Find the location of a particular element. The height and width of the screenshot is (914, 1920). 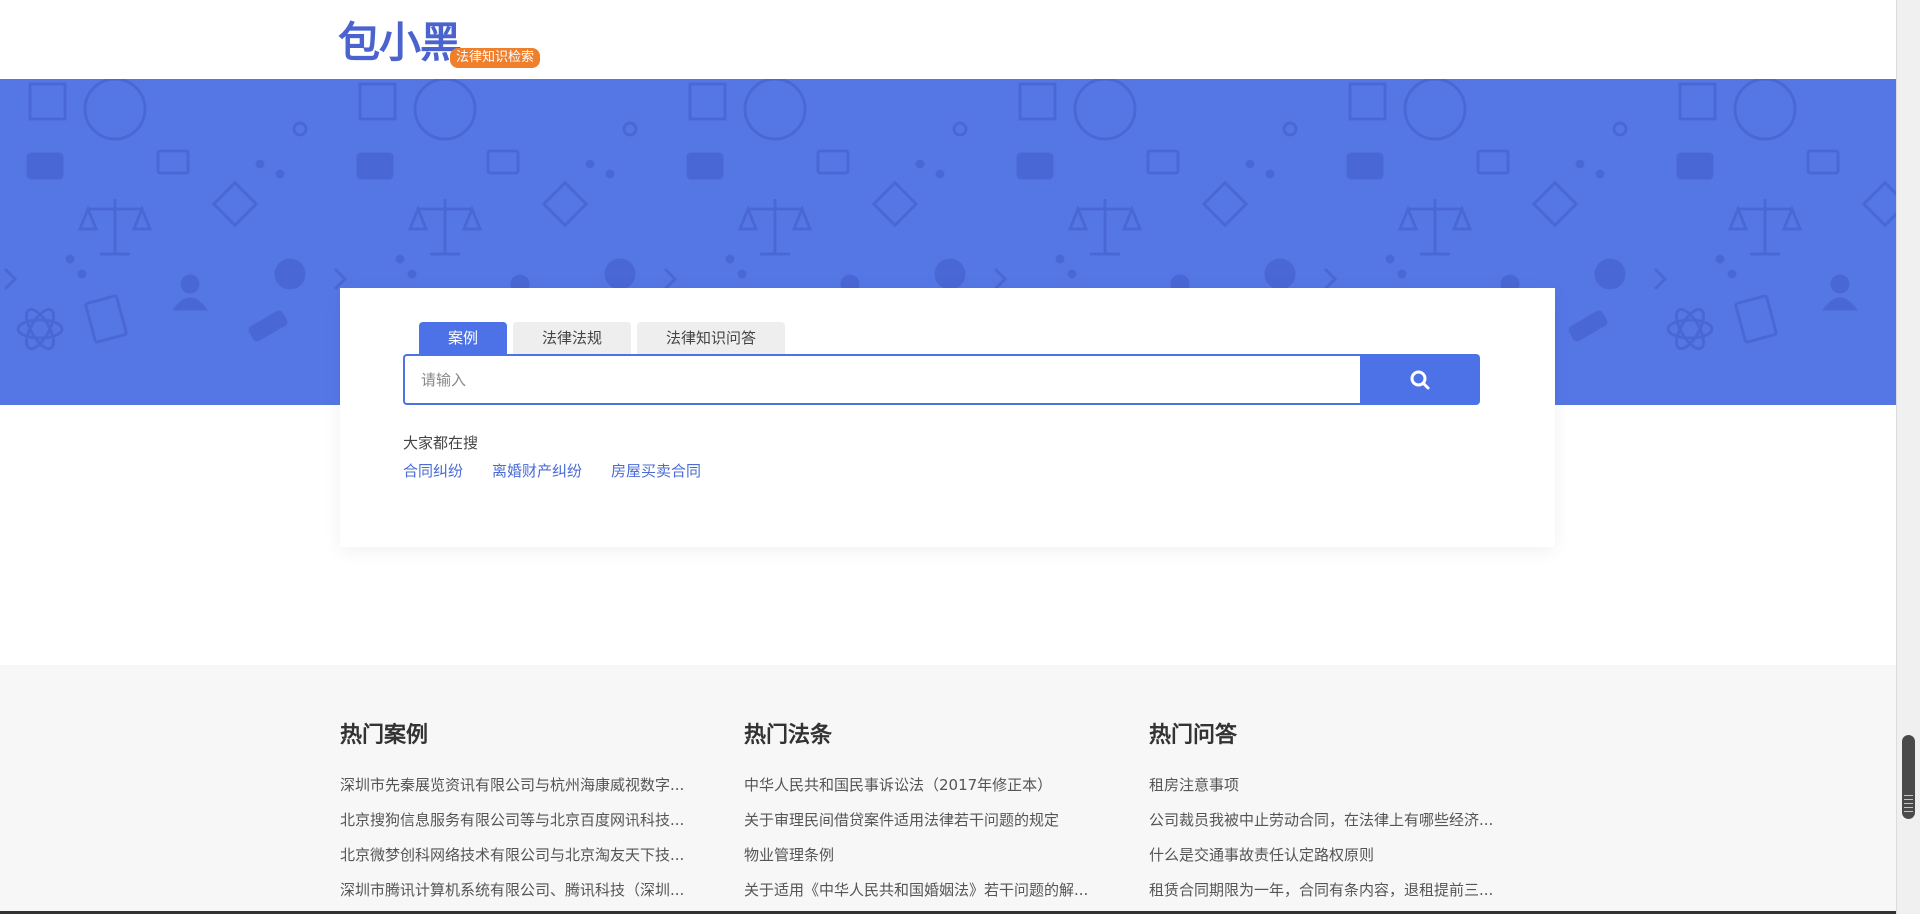

page-scrollbar is located at coordinates (1908, 457).